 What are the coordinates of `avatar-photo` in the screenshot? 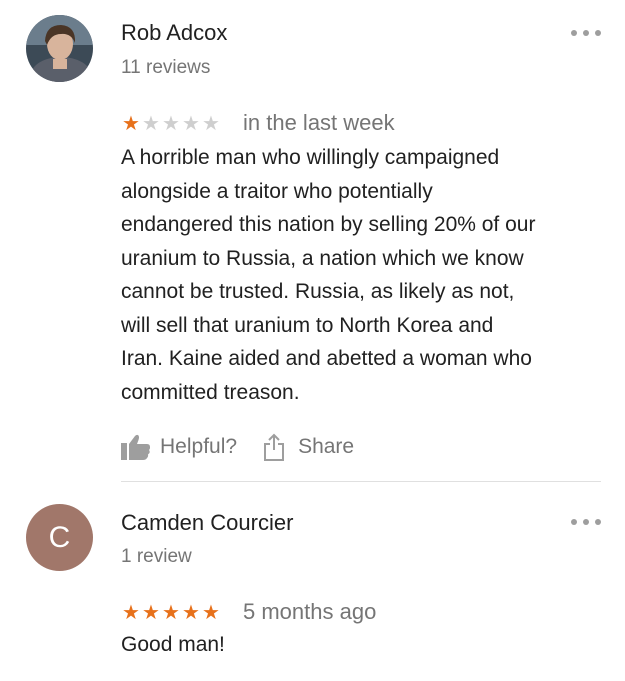 It's located at (59, 48).